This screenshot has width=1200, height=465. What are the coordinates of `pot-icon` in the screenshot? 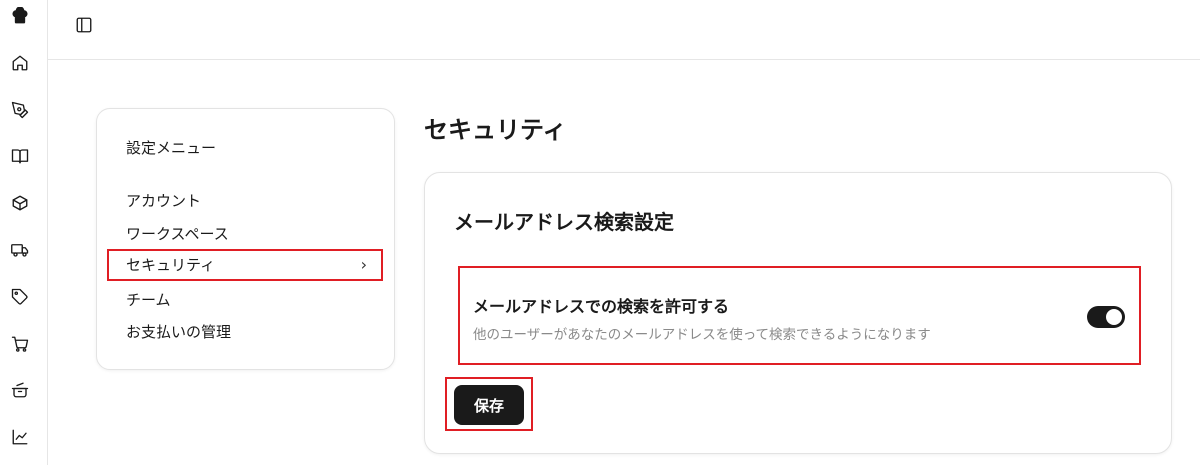 It's located at (20, 390).